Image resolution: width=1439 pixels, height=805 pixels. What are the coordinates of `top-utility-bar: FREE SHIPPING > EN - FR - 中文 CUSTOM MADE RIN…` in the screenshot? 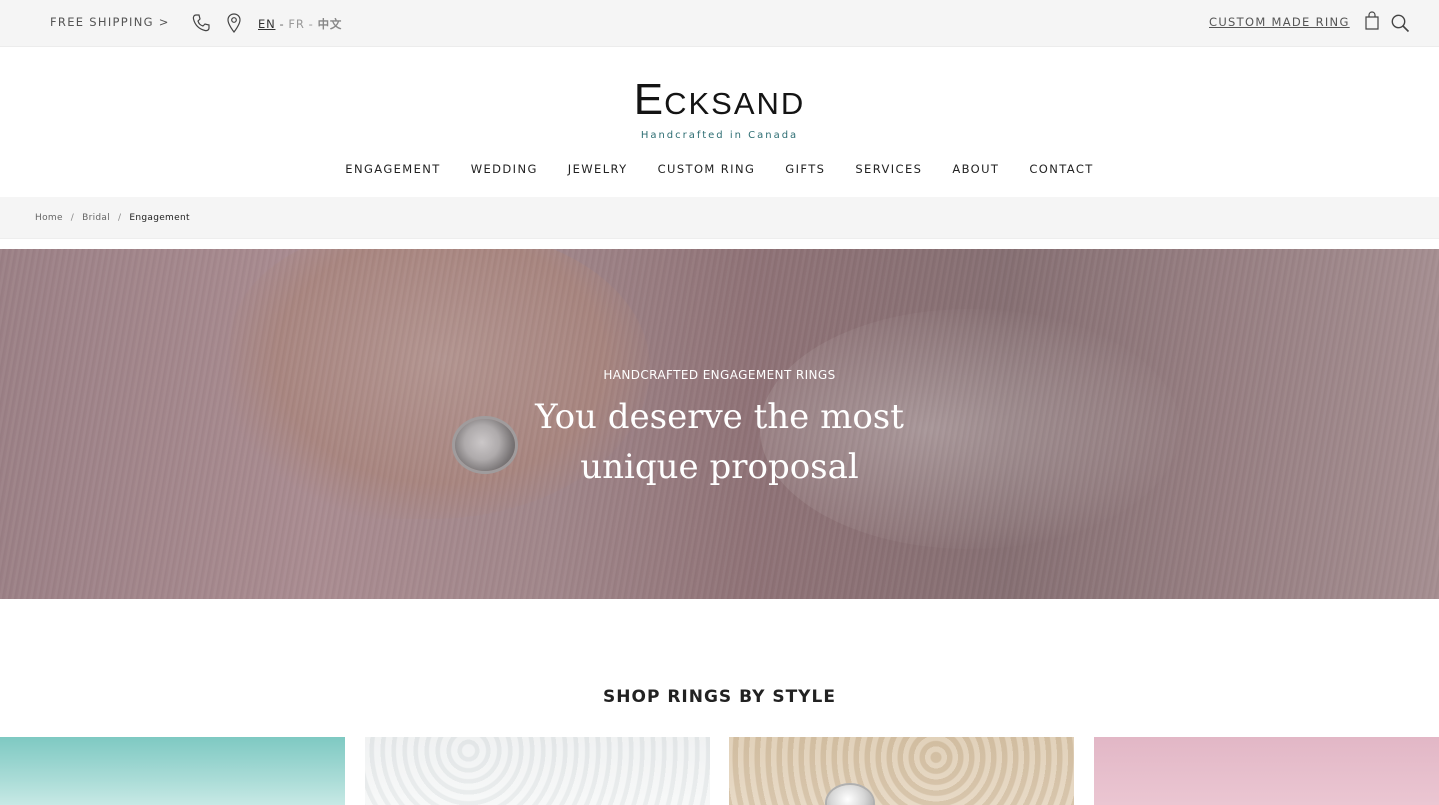 It's located at (719, 23).